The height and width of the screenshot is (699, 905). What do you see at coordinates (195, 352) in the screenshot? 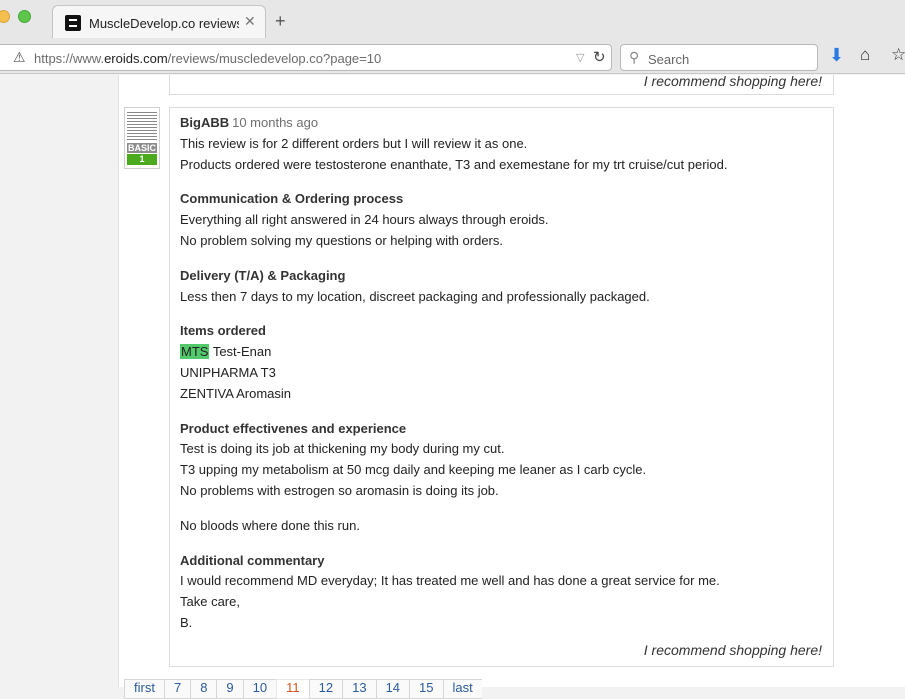
I see `highlighted-brand: MTS` at bounding box center [195, 352].